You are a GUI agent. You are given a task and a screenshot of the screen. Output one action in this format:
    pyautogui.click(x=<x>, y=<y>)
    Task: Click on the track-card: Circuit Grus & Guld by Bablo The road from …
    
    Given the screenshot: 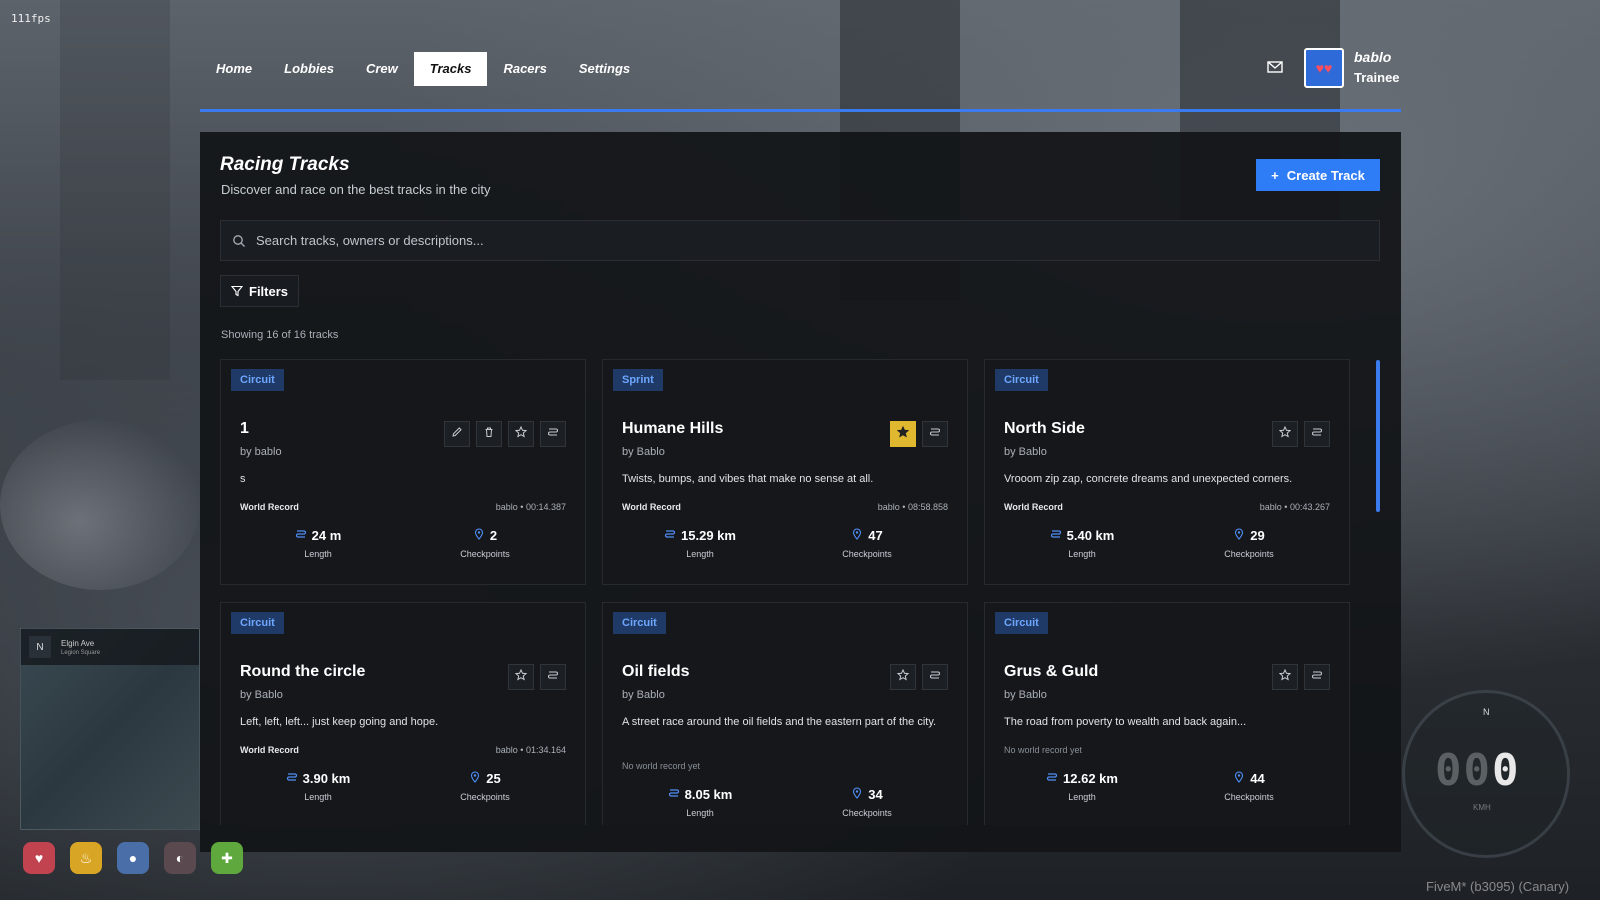 What is the action you would take?
    pyautogui.click(x=1167, y=713)
    